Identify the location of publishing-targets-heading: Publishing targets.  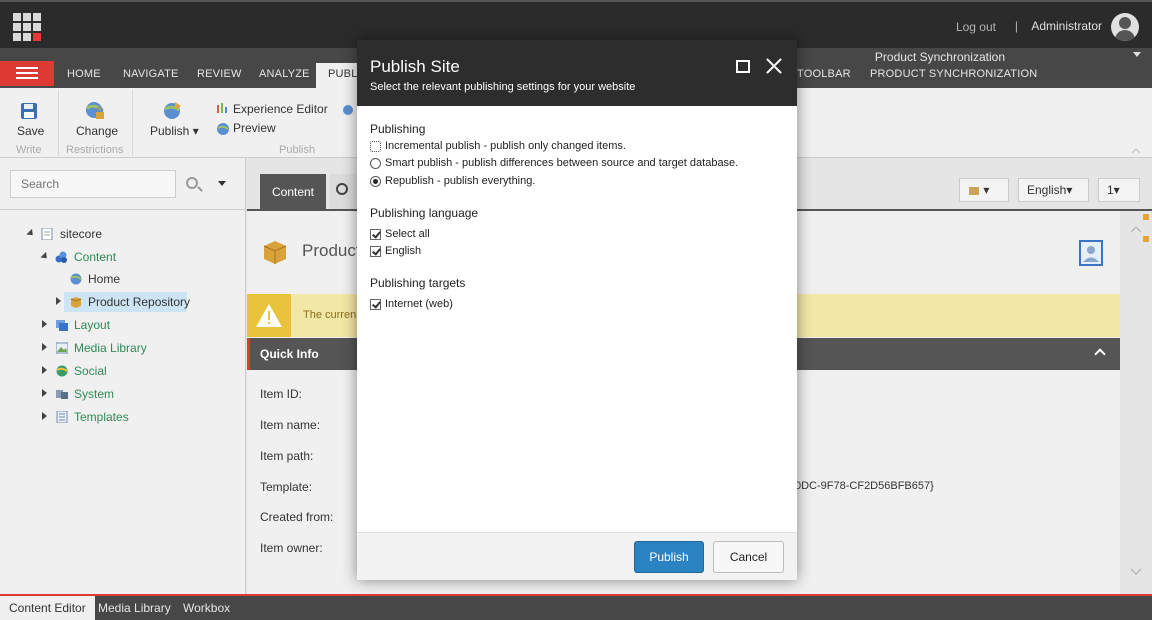
(418, 283).